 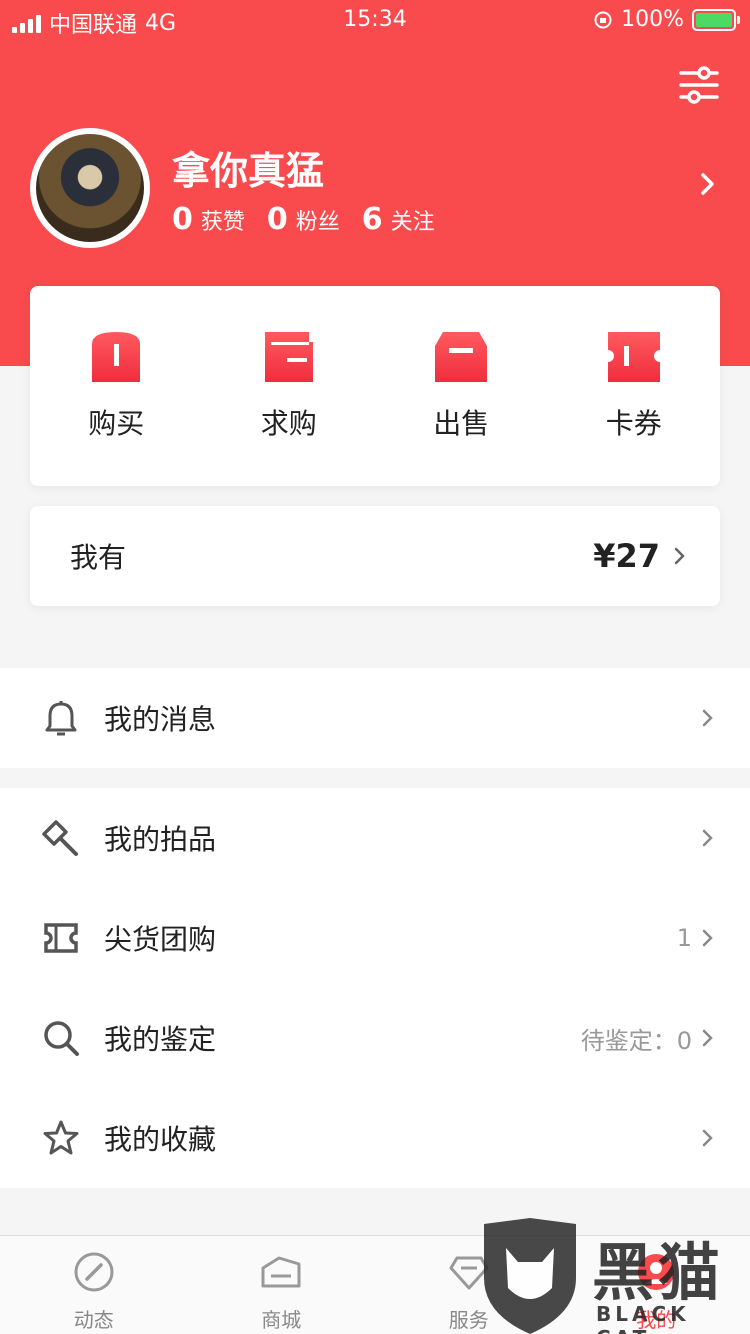 I want to click on tab-store: 商城, so click(x=282, y=1285).